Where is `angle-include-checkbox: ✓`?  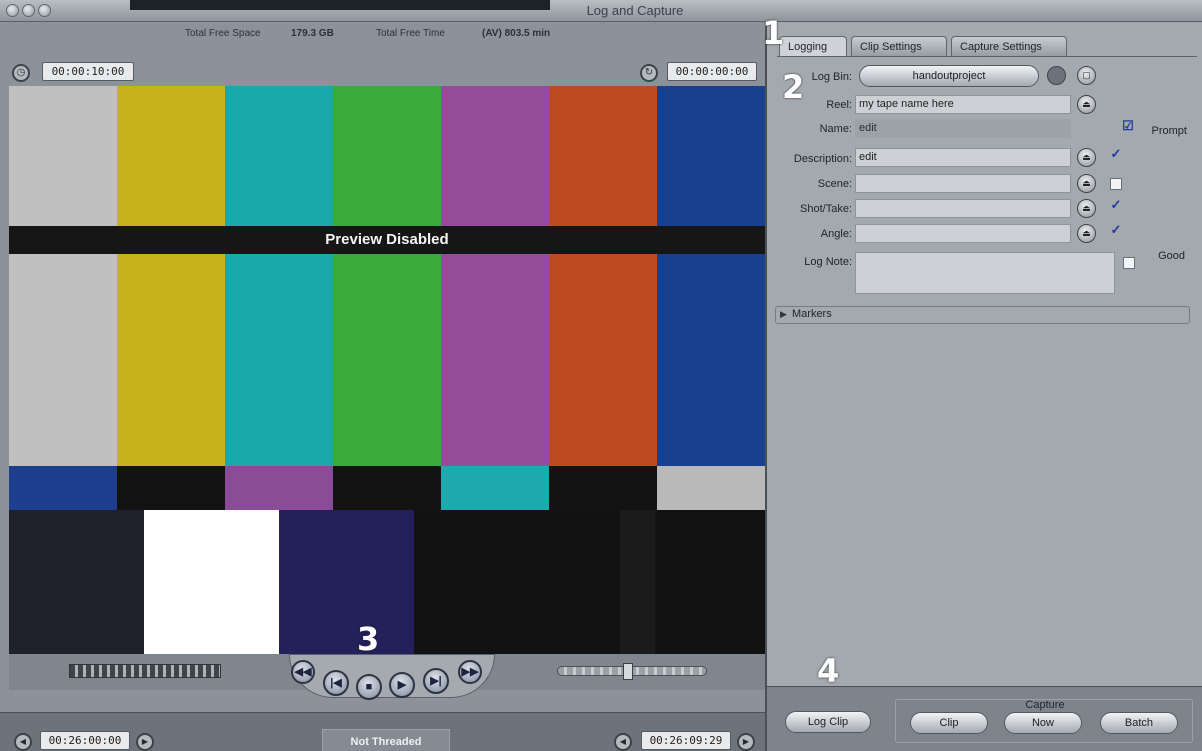 angle-include-checkbox: ✓ is located at coordinates (1116, 230).